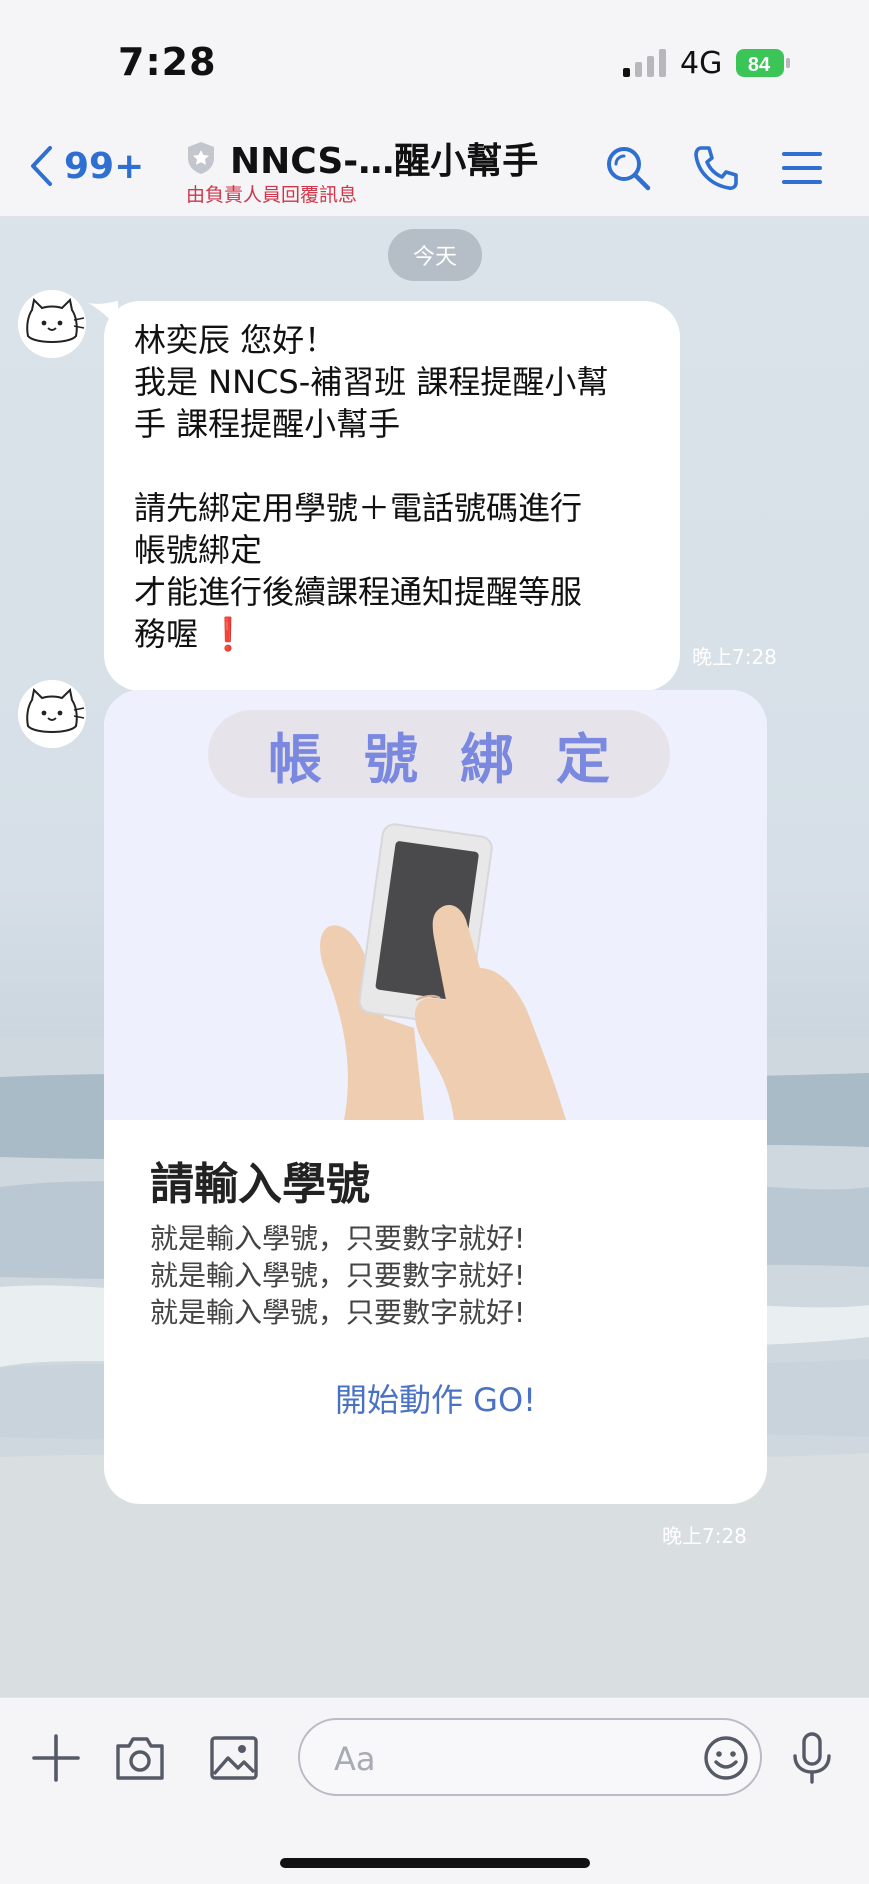  What do you see at coordinates (435, 1863) in the screenshot?
I see `home-indicator` at bounding box center [435, 1863].